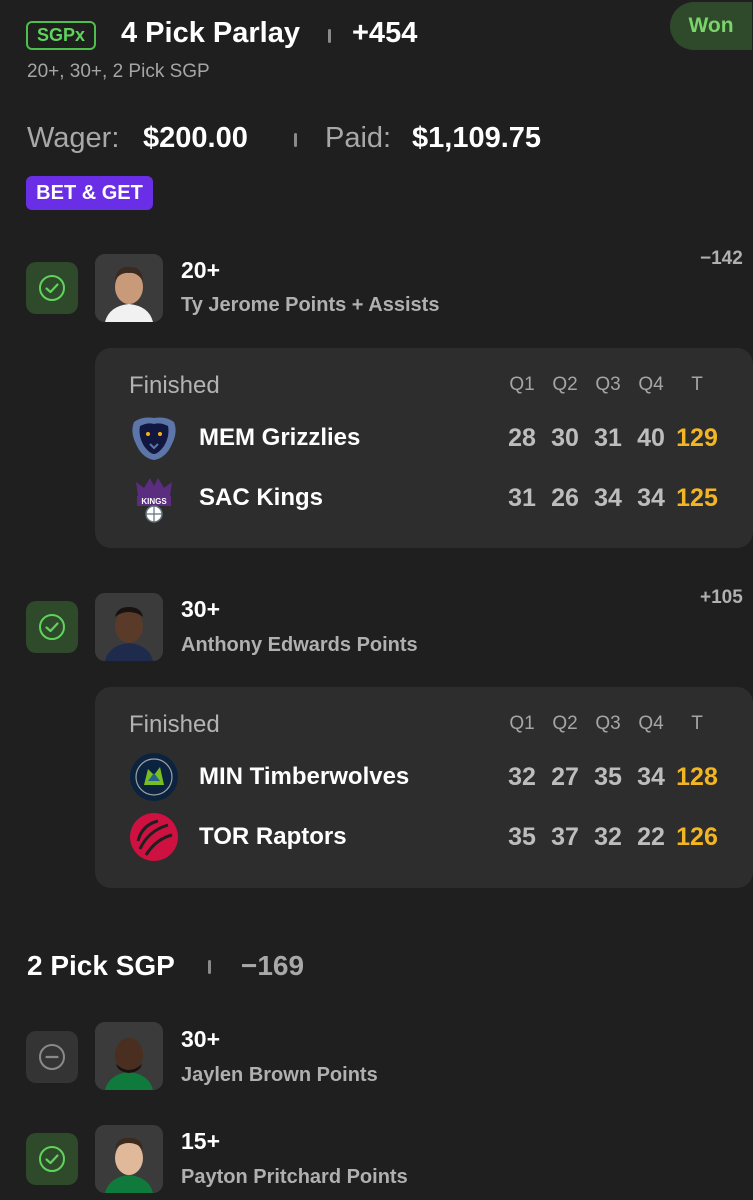 The height and width of the screenshot is (1200, 753). I want to click on team-q3-score: 32, so click(608, 837).